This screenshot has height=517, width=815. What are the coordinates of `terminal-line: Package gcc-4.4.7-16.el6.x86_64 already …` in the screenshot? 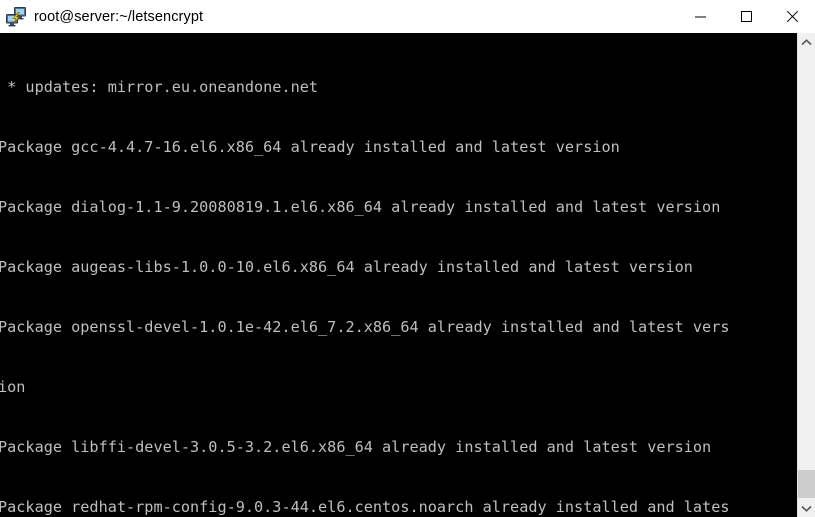 It's located at (310, 147).